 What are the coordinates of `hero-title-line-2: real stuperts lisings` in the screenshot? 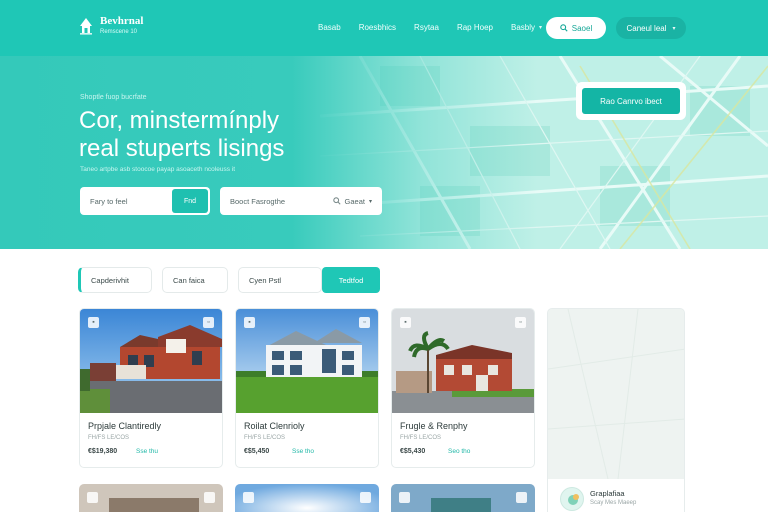 It's located at (182, 148).